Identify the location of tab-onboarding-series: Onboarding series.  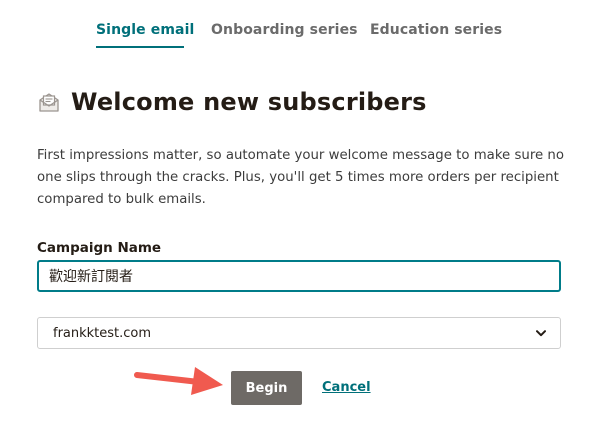
(284, 30).